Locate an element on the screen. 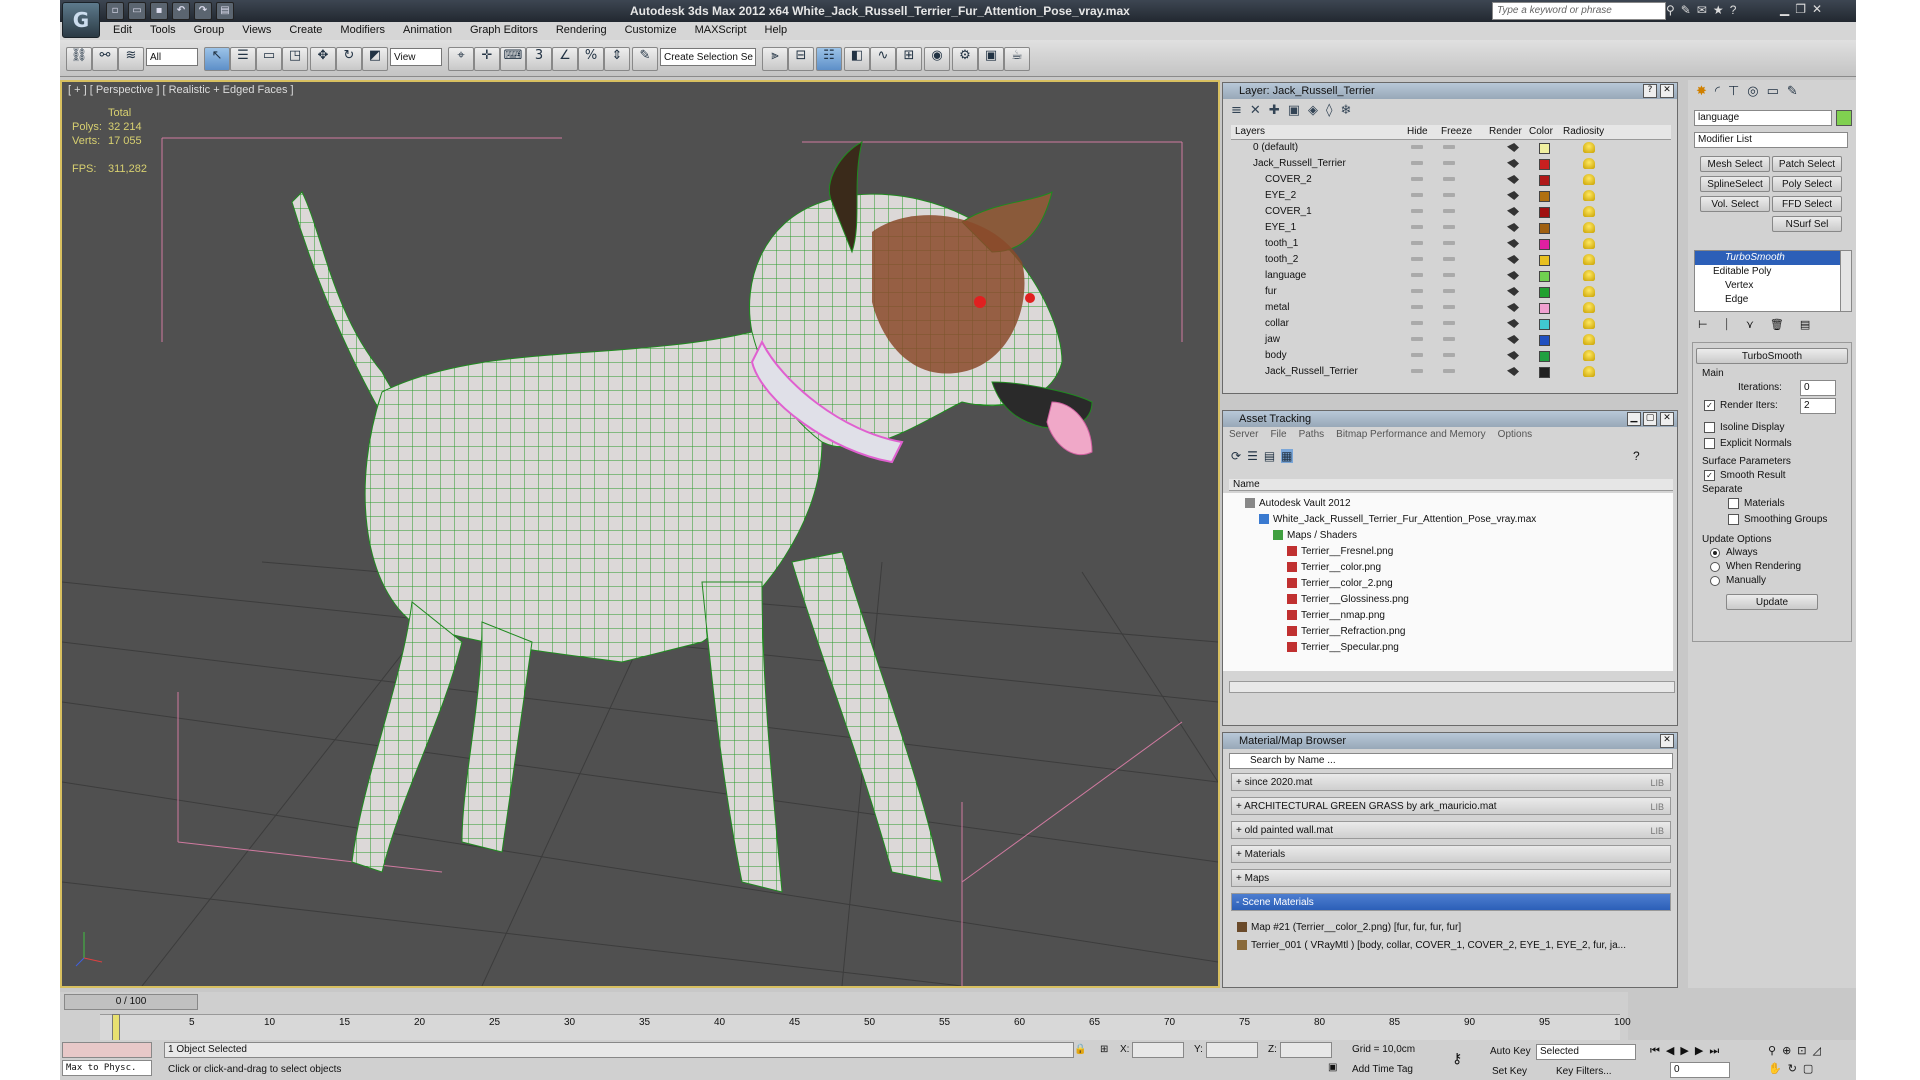 Image resolution: width=1920 pixels, height=1080 pixels. render-iters-spinner: 2 is located at coordinates (1818, 406).